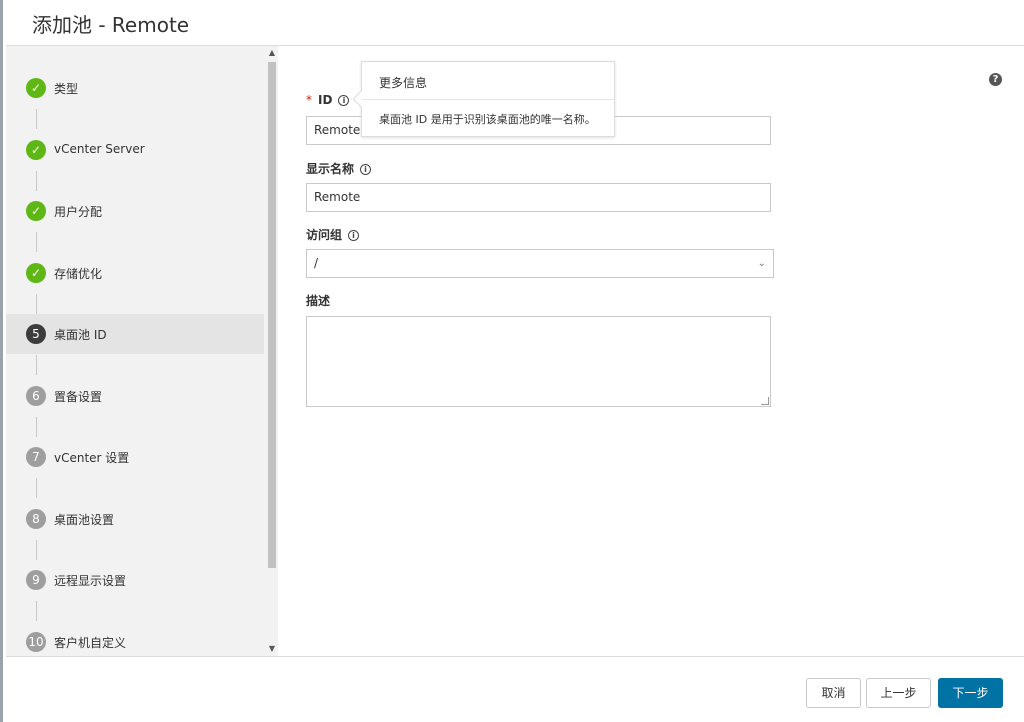  What do you see at coordinates (135, 88) in the screenshot?
I see `step-type: ✓ 类型` at bounding box center [135, 88].